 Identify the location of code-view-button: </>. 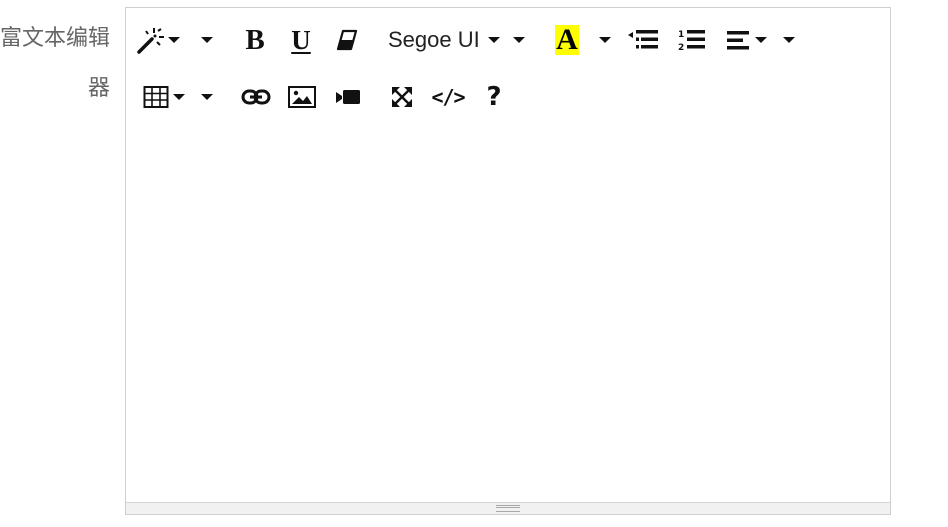
(448, 97).